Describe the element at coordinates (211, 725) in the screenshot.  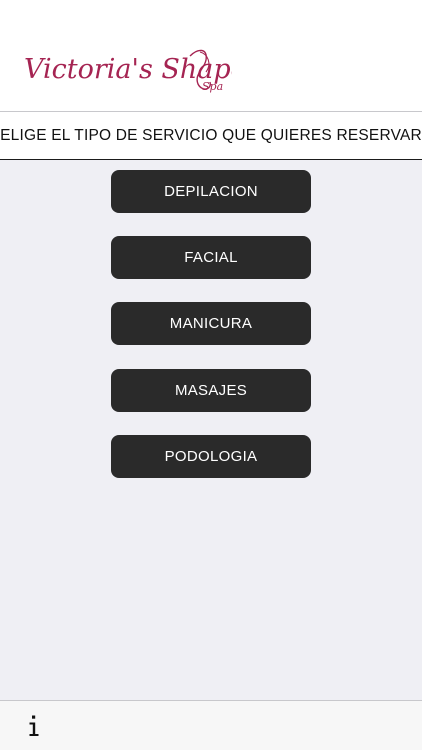
I see `bottom-toolbar` at that location.